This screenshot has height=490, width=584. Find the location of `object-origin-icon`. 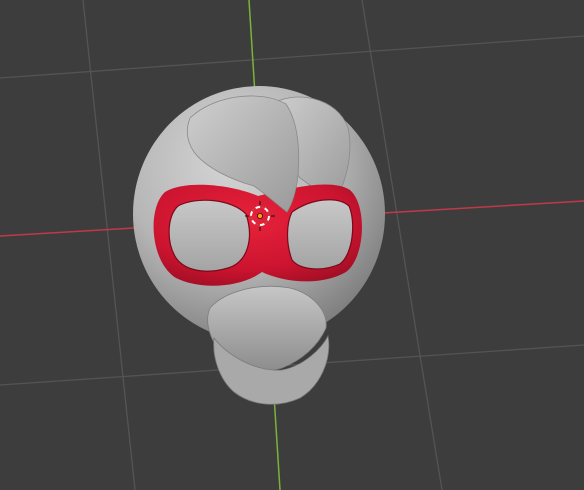

object-origin-icon is located at coordinates (259, 215).